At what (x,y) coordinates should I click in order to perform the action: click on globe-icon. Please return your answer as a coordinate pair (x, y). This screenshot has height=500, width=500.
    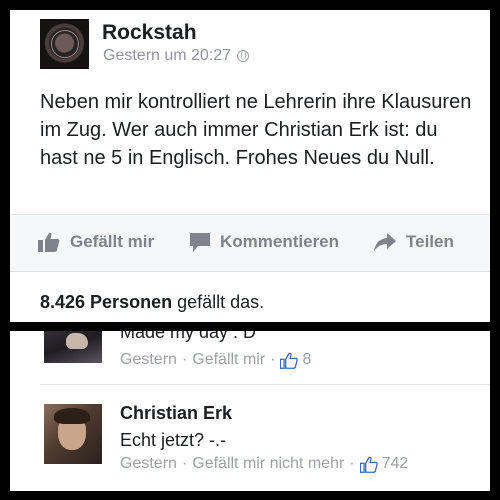
    Looking at the image, I should click on (243, 56).